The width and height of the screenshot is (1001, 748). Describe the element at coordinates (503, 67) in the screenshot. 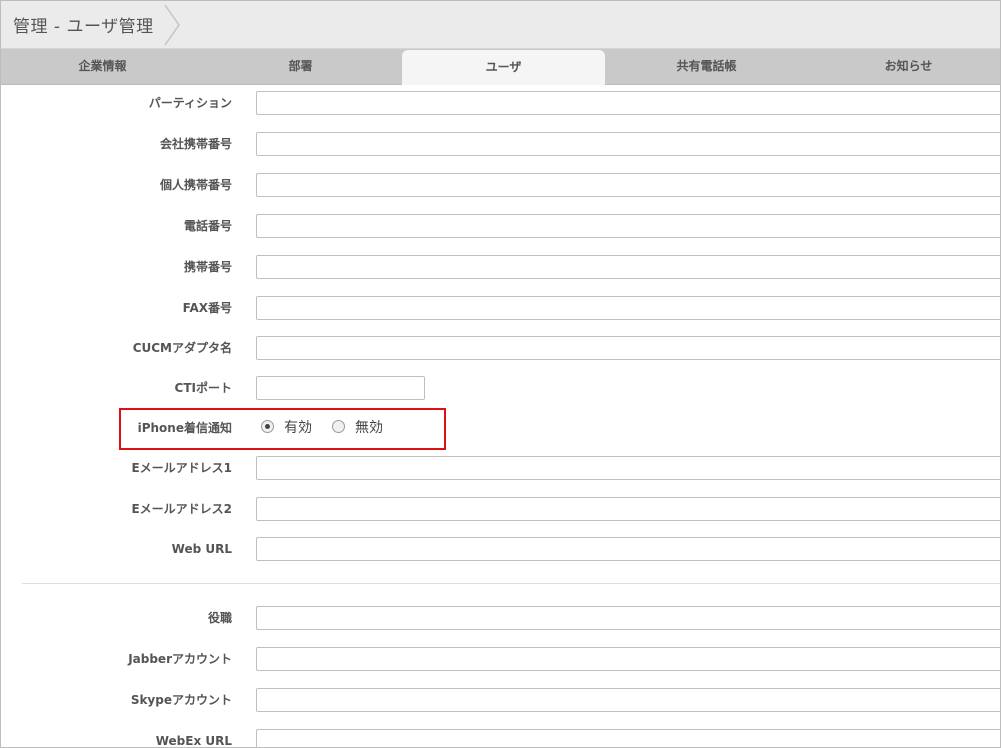

I see `tab-user: ユーザ` at that location.